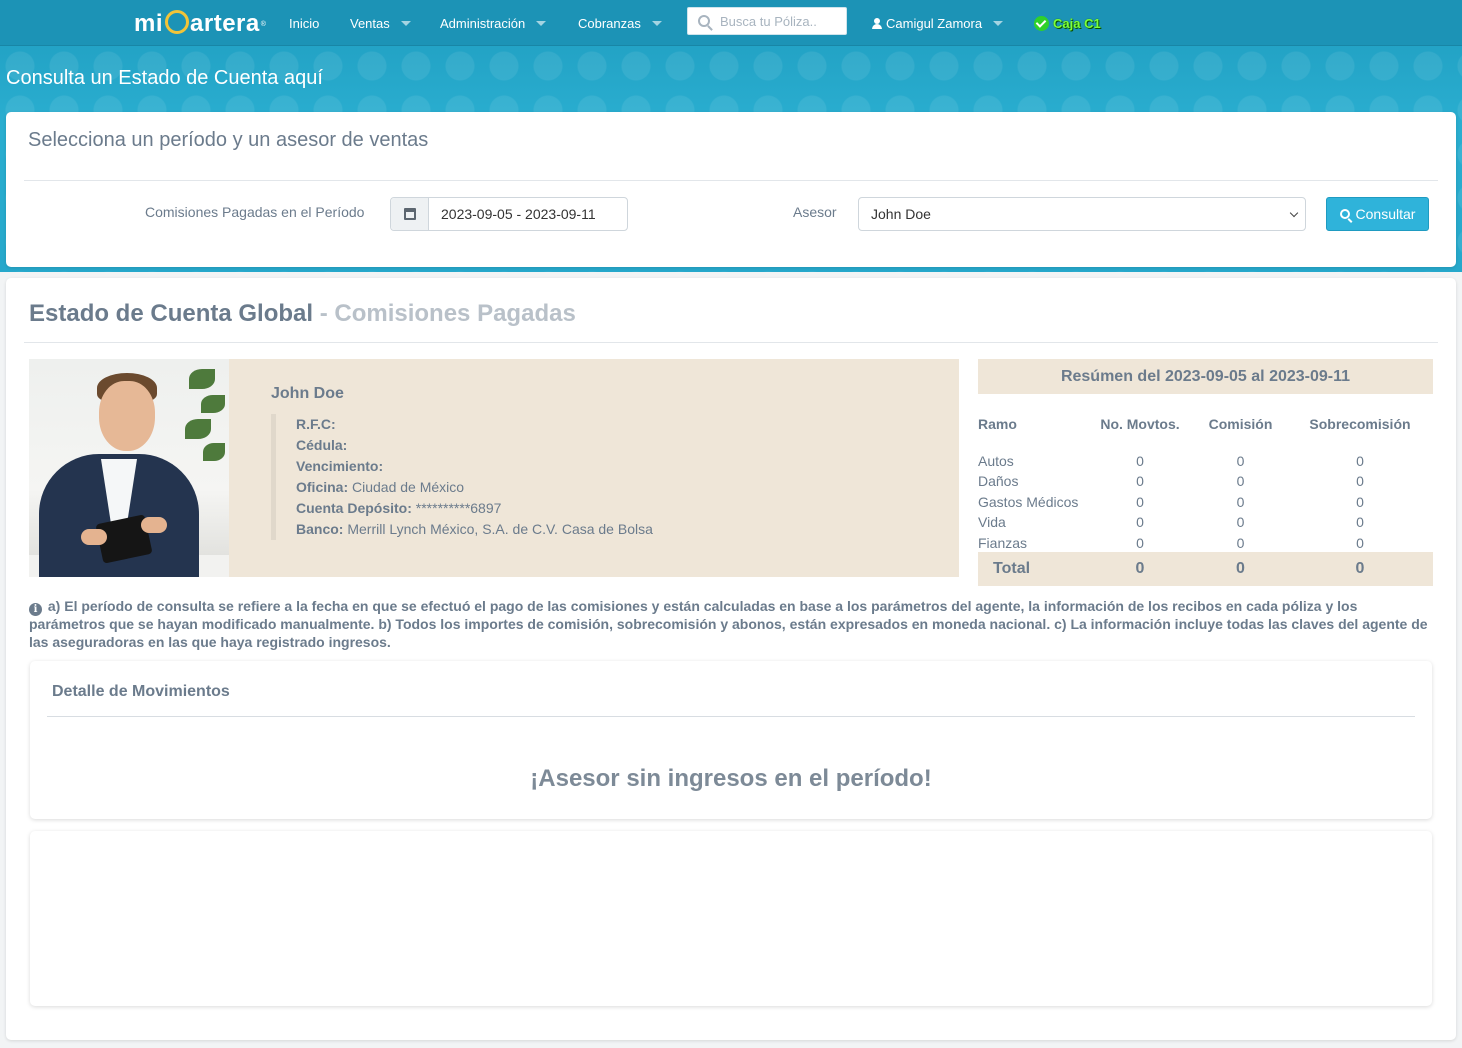 This screenshot has width=1462, height=1048. Describe the element at coordinates (901, 214) in the screenshot. I see `asesor-selected-value: John Doe` at that location.